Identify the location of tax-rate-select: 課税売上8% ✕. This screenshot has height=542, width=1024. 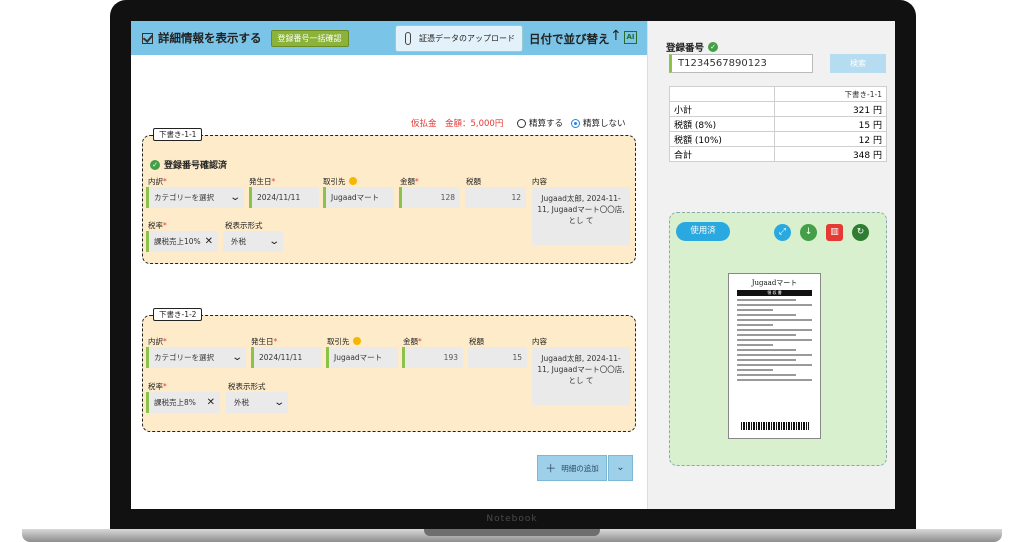
(183, 402).